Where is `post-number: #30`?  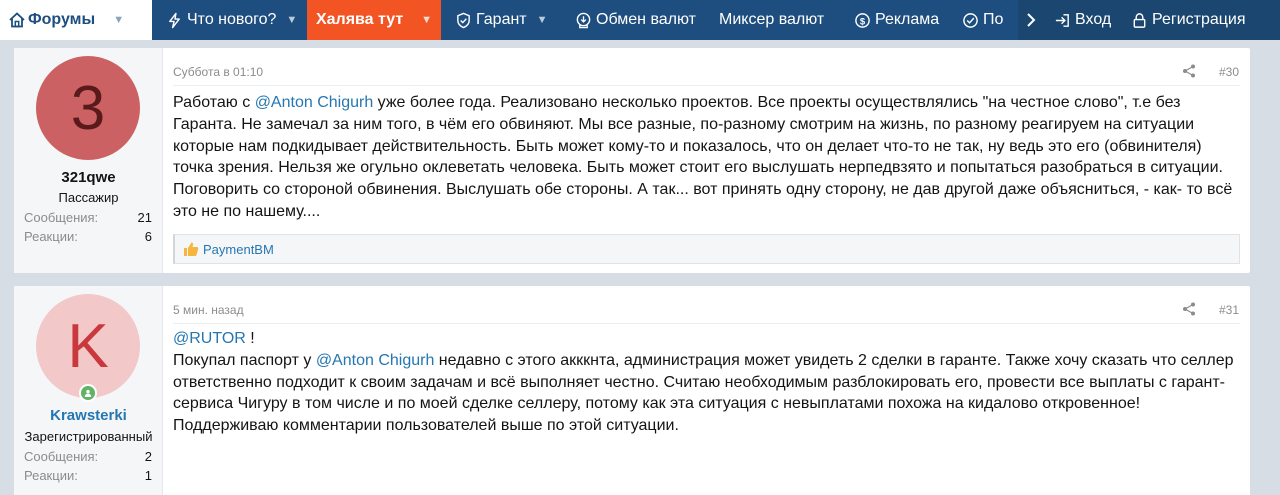
post-number: #30 is located at coordinates (1229, 72).